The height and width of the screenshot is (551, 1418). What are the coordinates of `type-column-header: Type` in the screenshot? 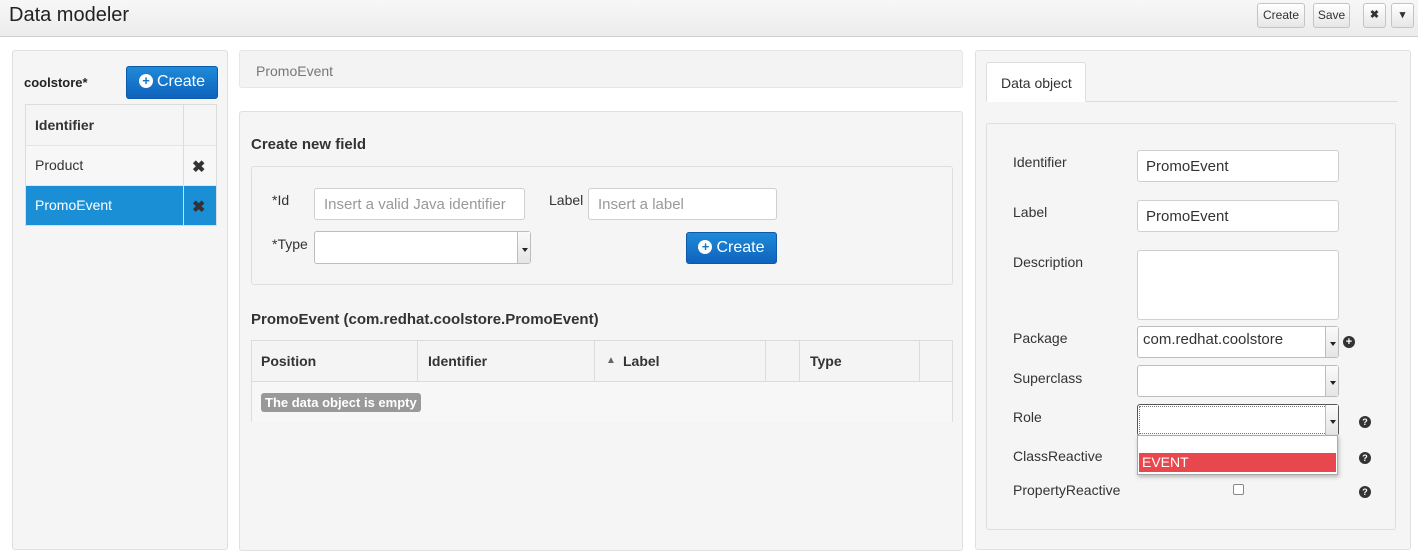 It's located at (826, 361).